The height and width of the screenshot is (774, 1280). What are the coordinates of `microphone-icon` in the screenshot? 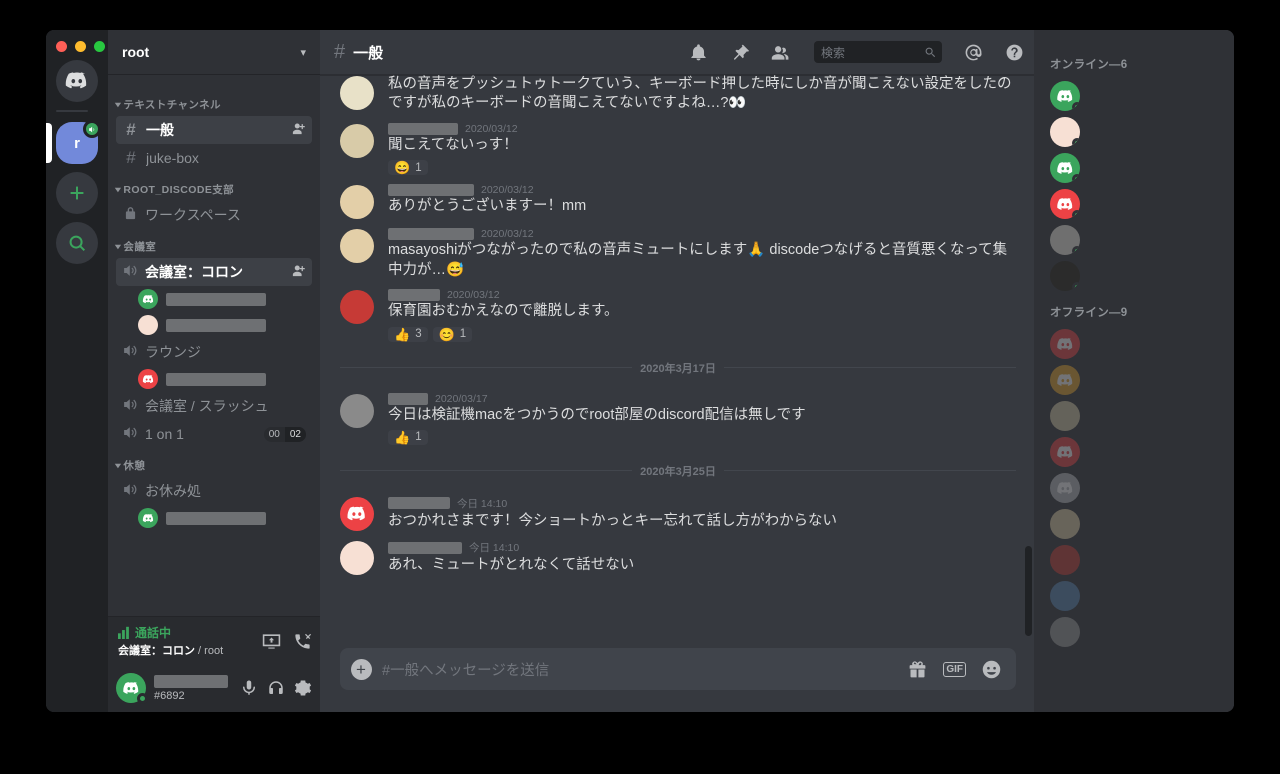 It's located at (249, 688).